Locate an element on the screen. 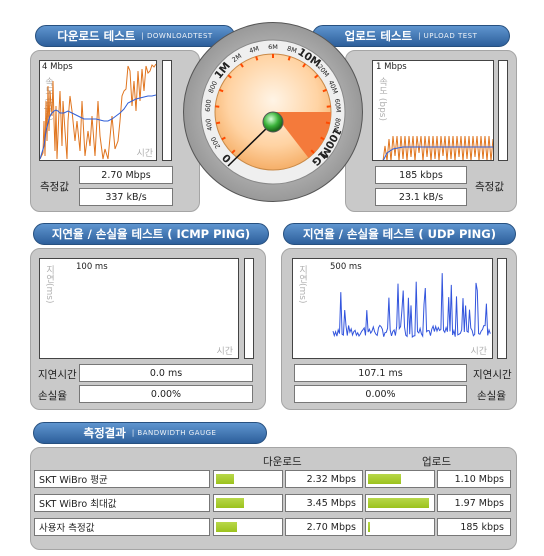 The height and width of the screenshot is (556, 544). udp-graph: 500 ms 지연(ms) 시간 is located at coordinates (392, 308).